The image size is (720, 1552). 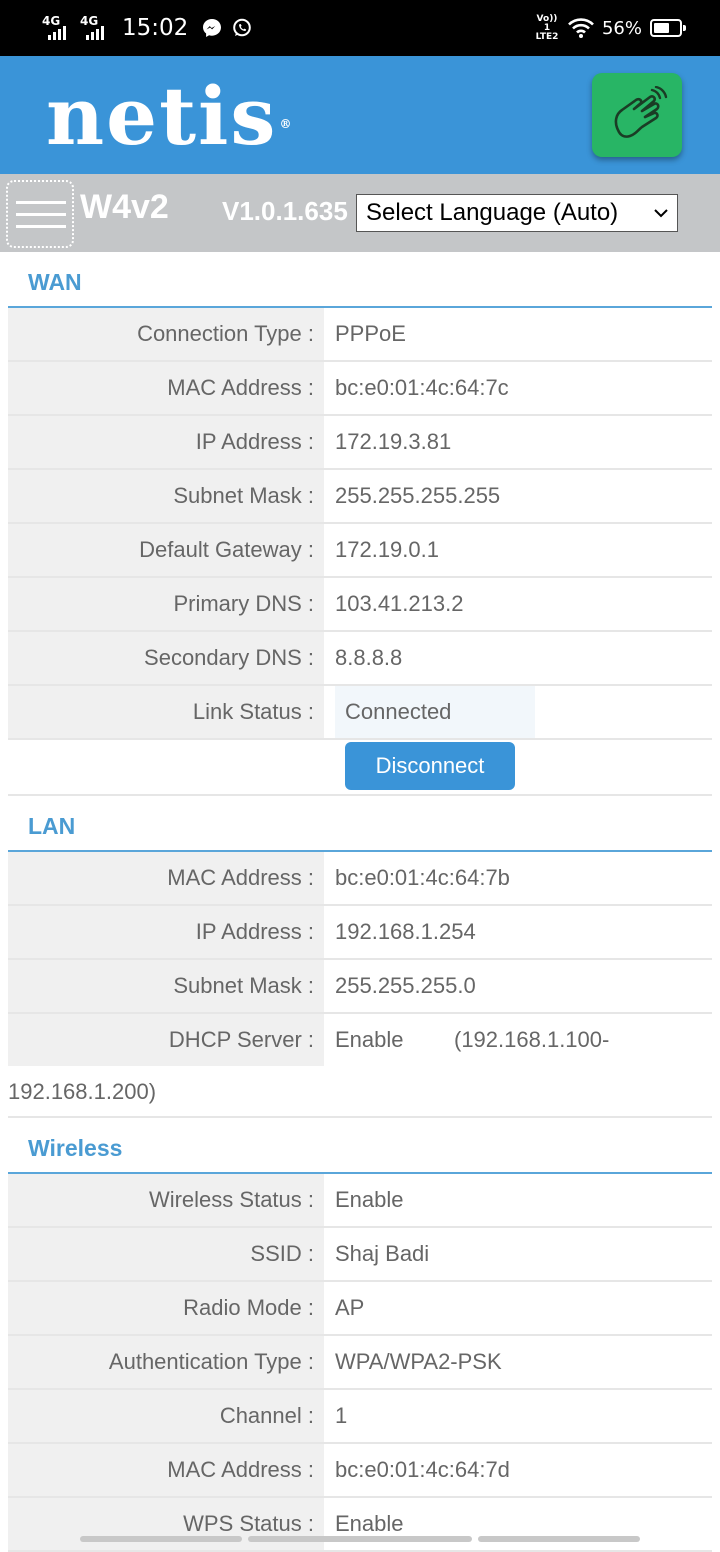 I want to click on section-title-wireless: Wireless, so click(x=360, y=1146).